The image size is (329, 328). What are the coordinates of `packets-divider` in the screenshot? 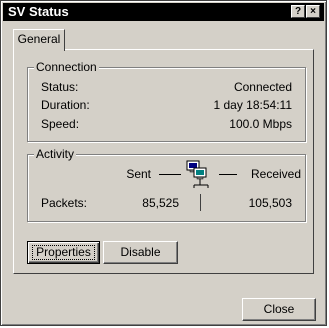 It's located at (200, 202).